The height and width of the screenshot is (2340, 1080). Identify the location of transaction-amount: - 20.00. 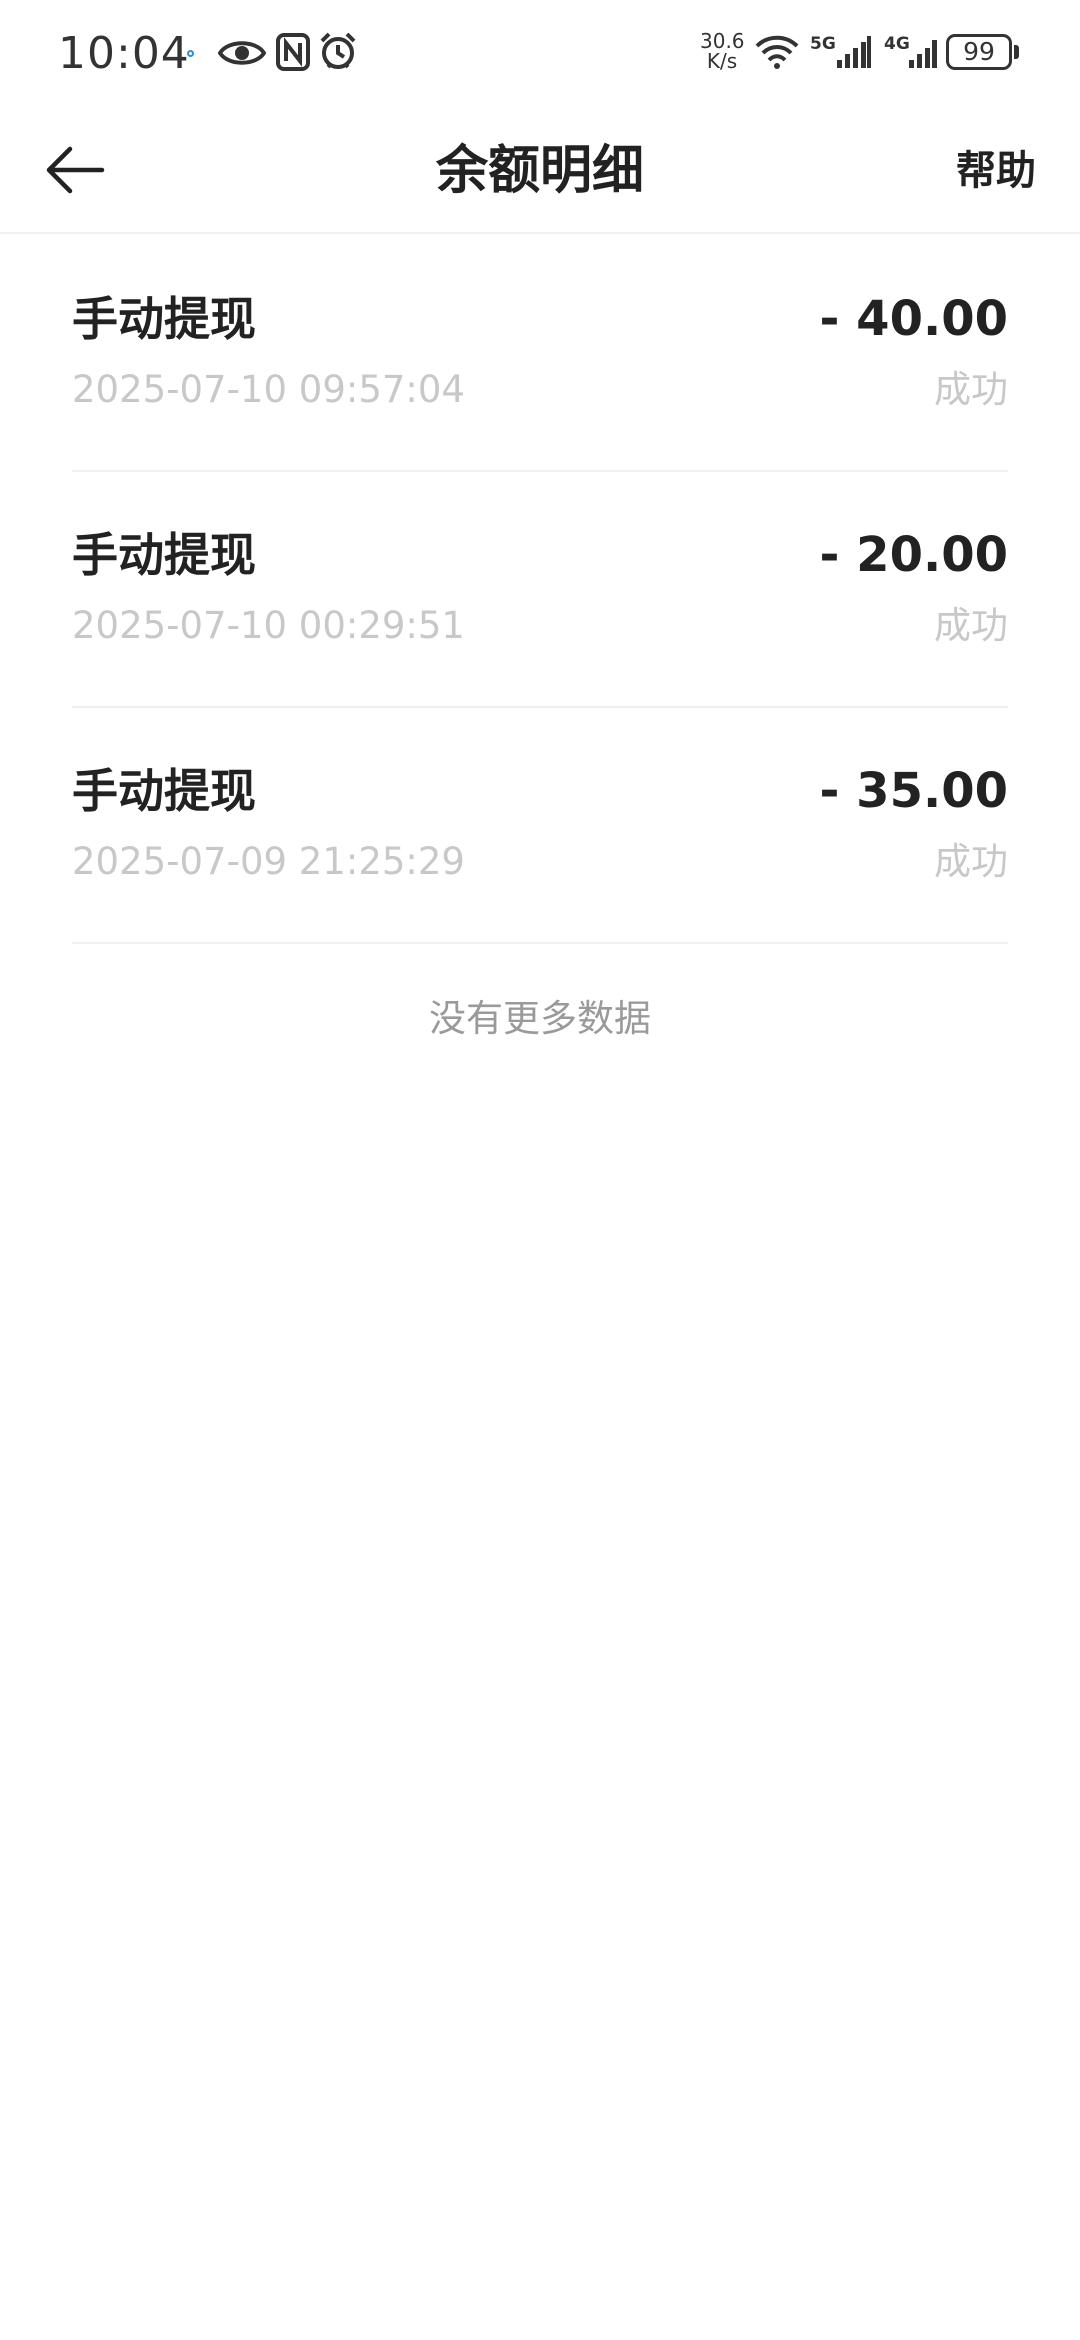
(913, 555).